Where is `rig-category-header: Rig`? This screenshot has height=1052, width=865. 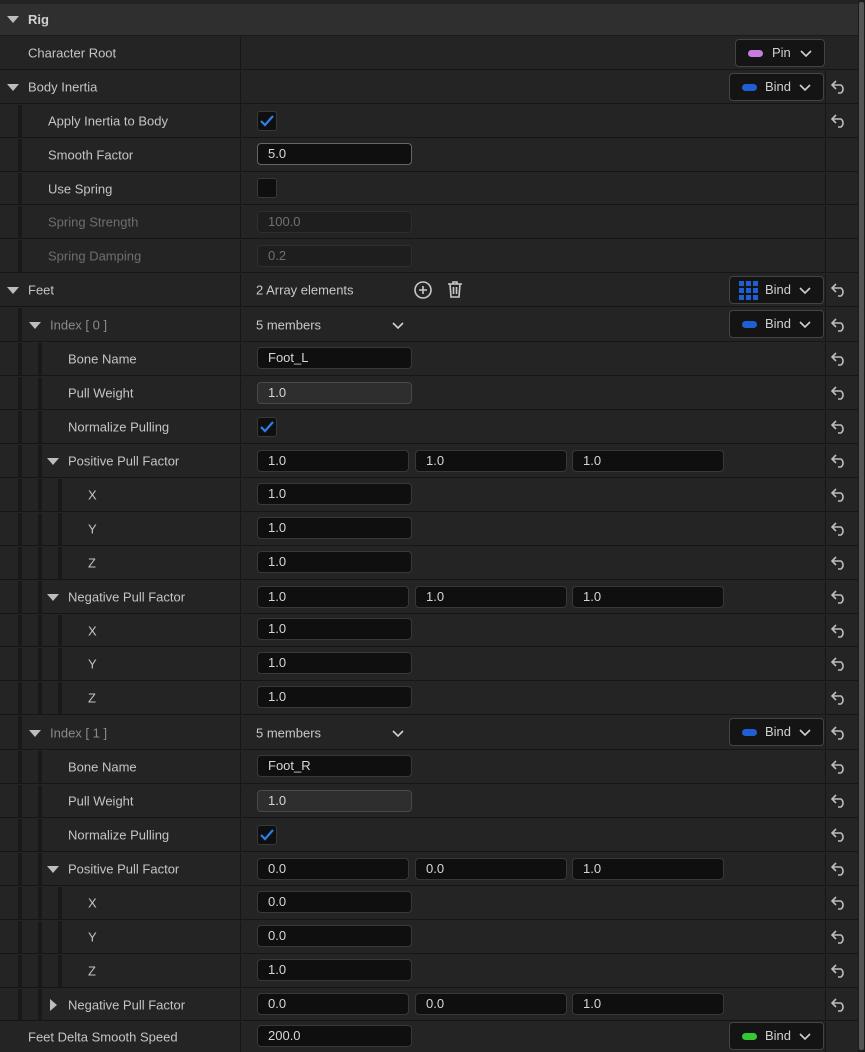
rig-category-header: Rig is located at coordinates (429, 20).